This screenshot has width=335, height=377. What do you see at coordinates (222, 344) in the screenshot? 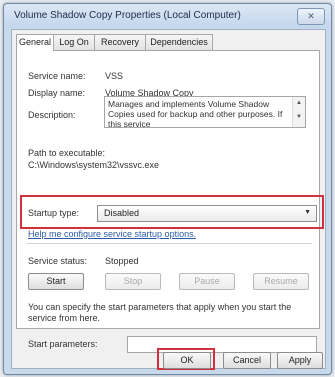
I see `start-params-input` at bounding box center [222, 344].